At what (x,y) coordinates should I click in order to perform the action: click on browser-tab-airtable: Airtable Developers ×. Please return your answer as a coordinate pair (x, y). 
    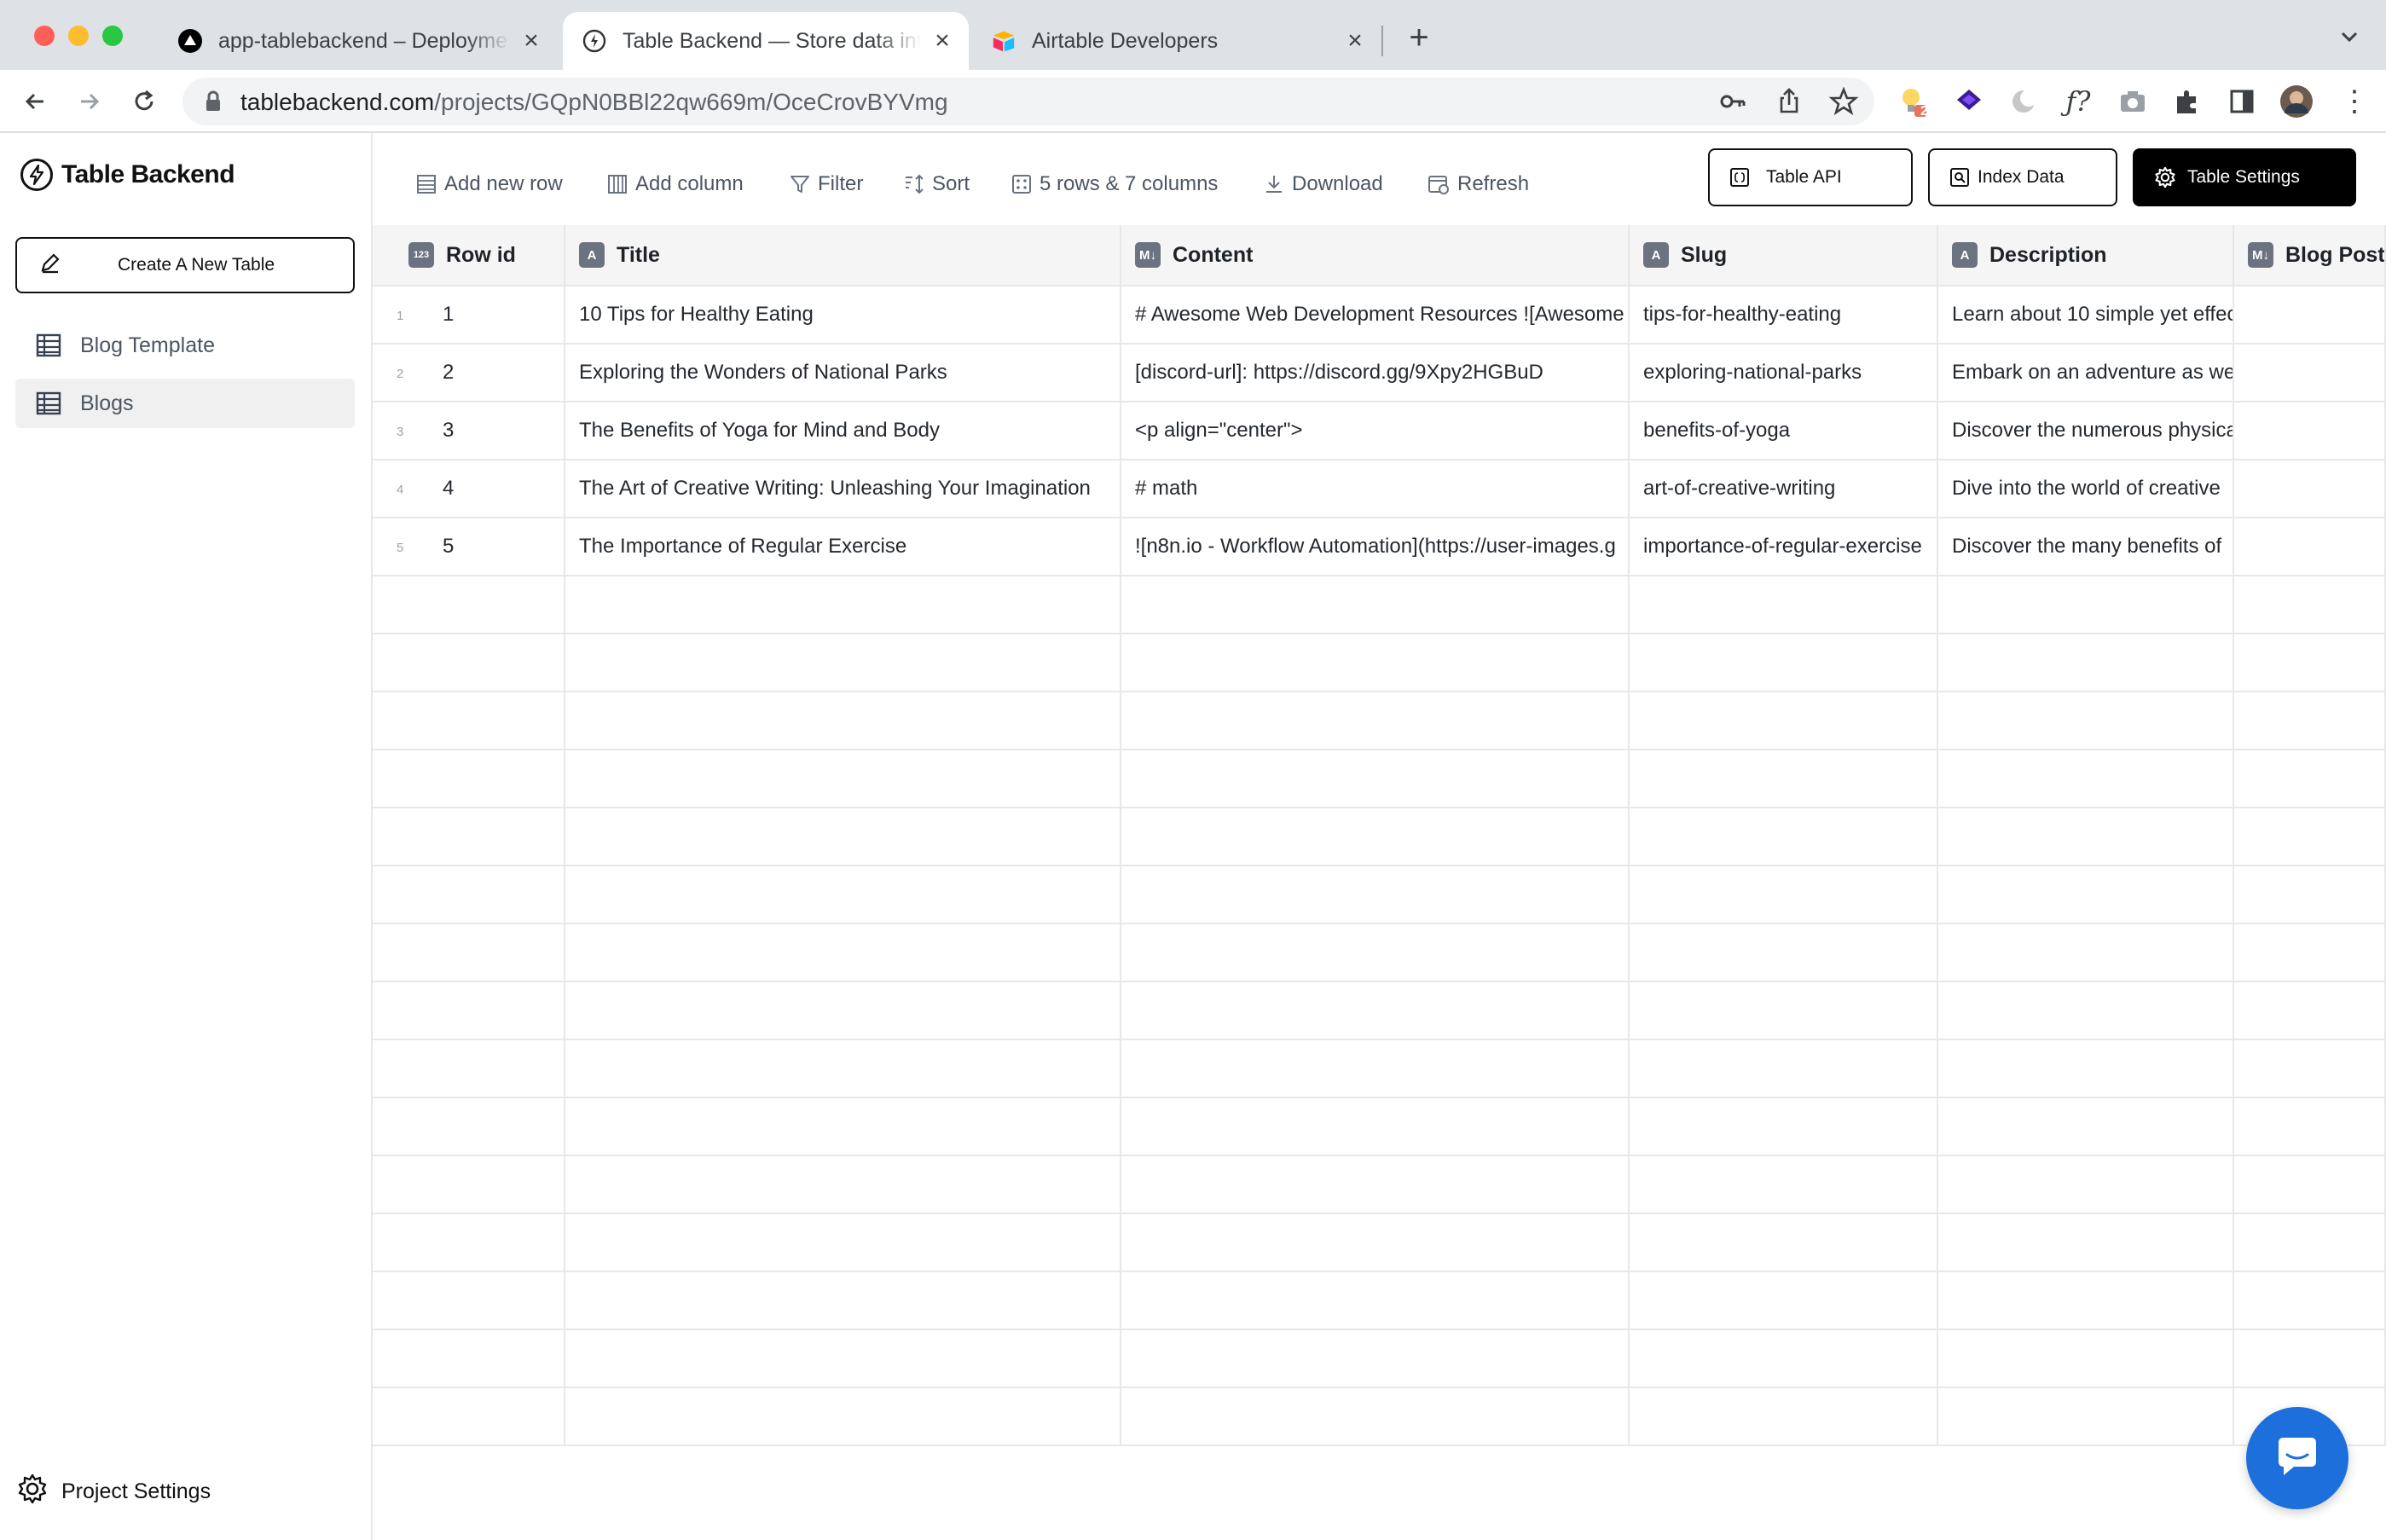
    Looking at the image, I should click on (1176, 41).